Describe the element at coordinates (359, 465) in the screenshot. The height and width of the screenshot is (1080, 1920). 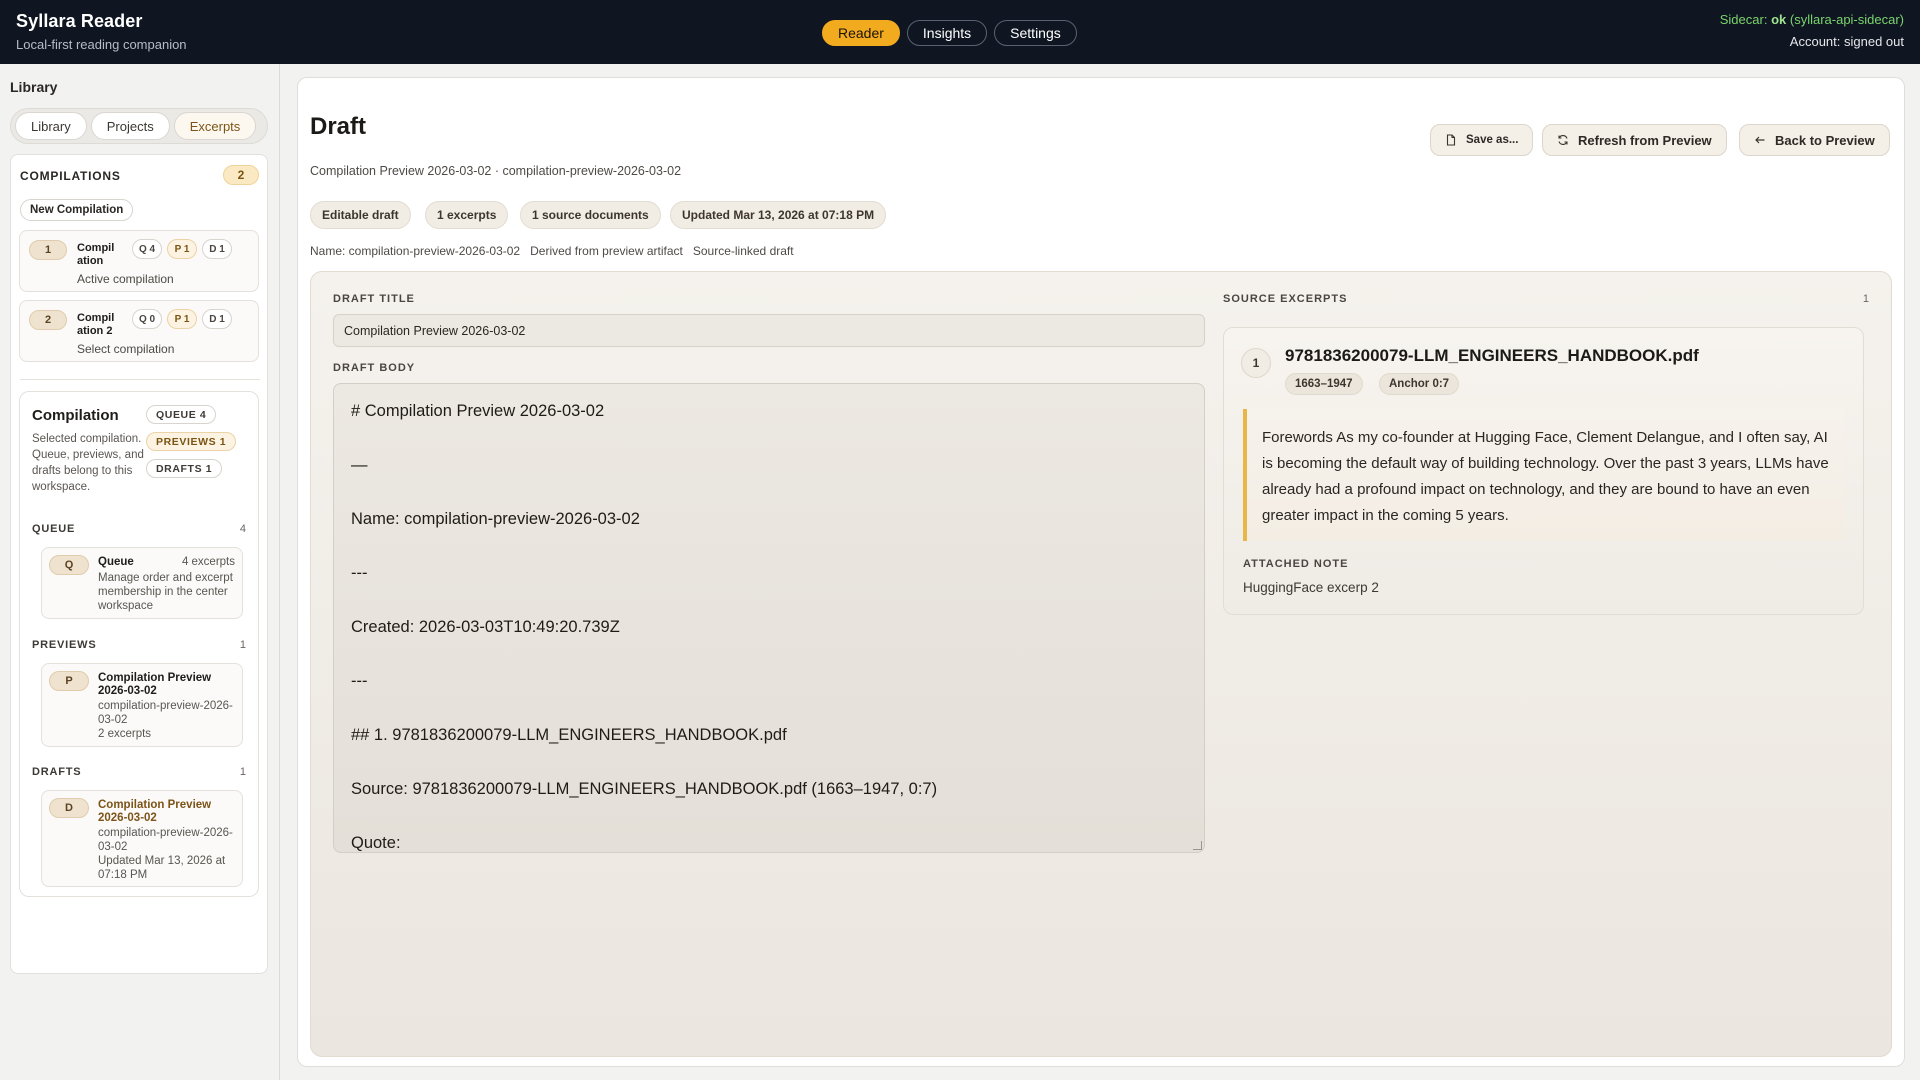
I see `body-line: —` at that location.